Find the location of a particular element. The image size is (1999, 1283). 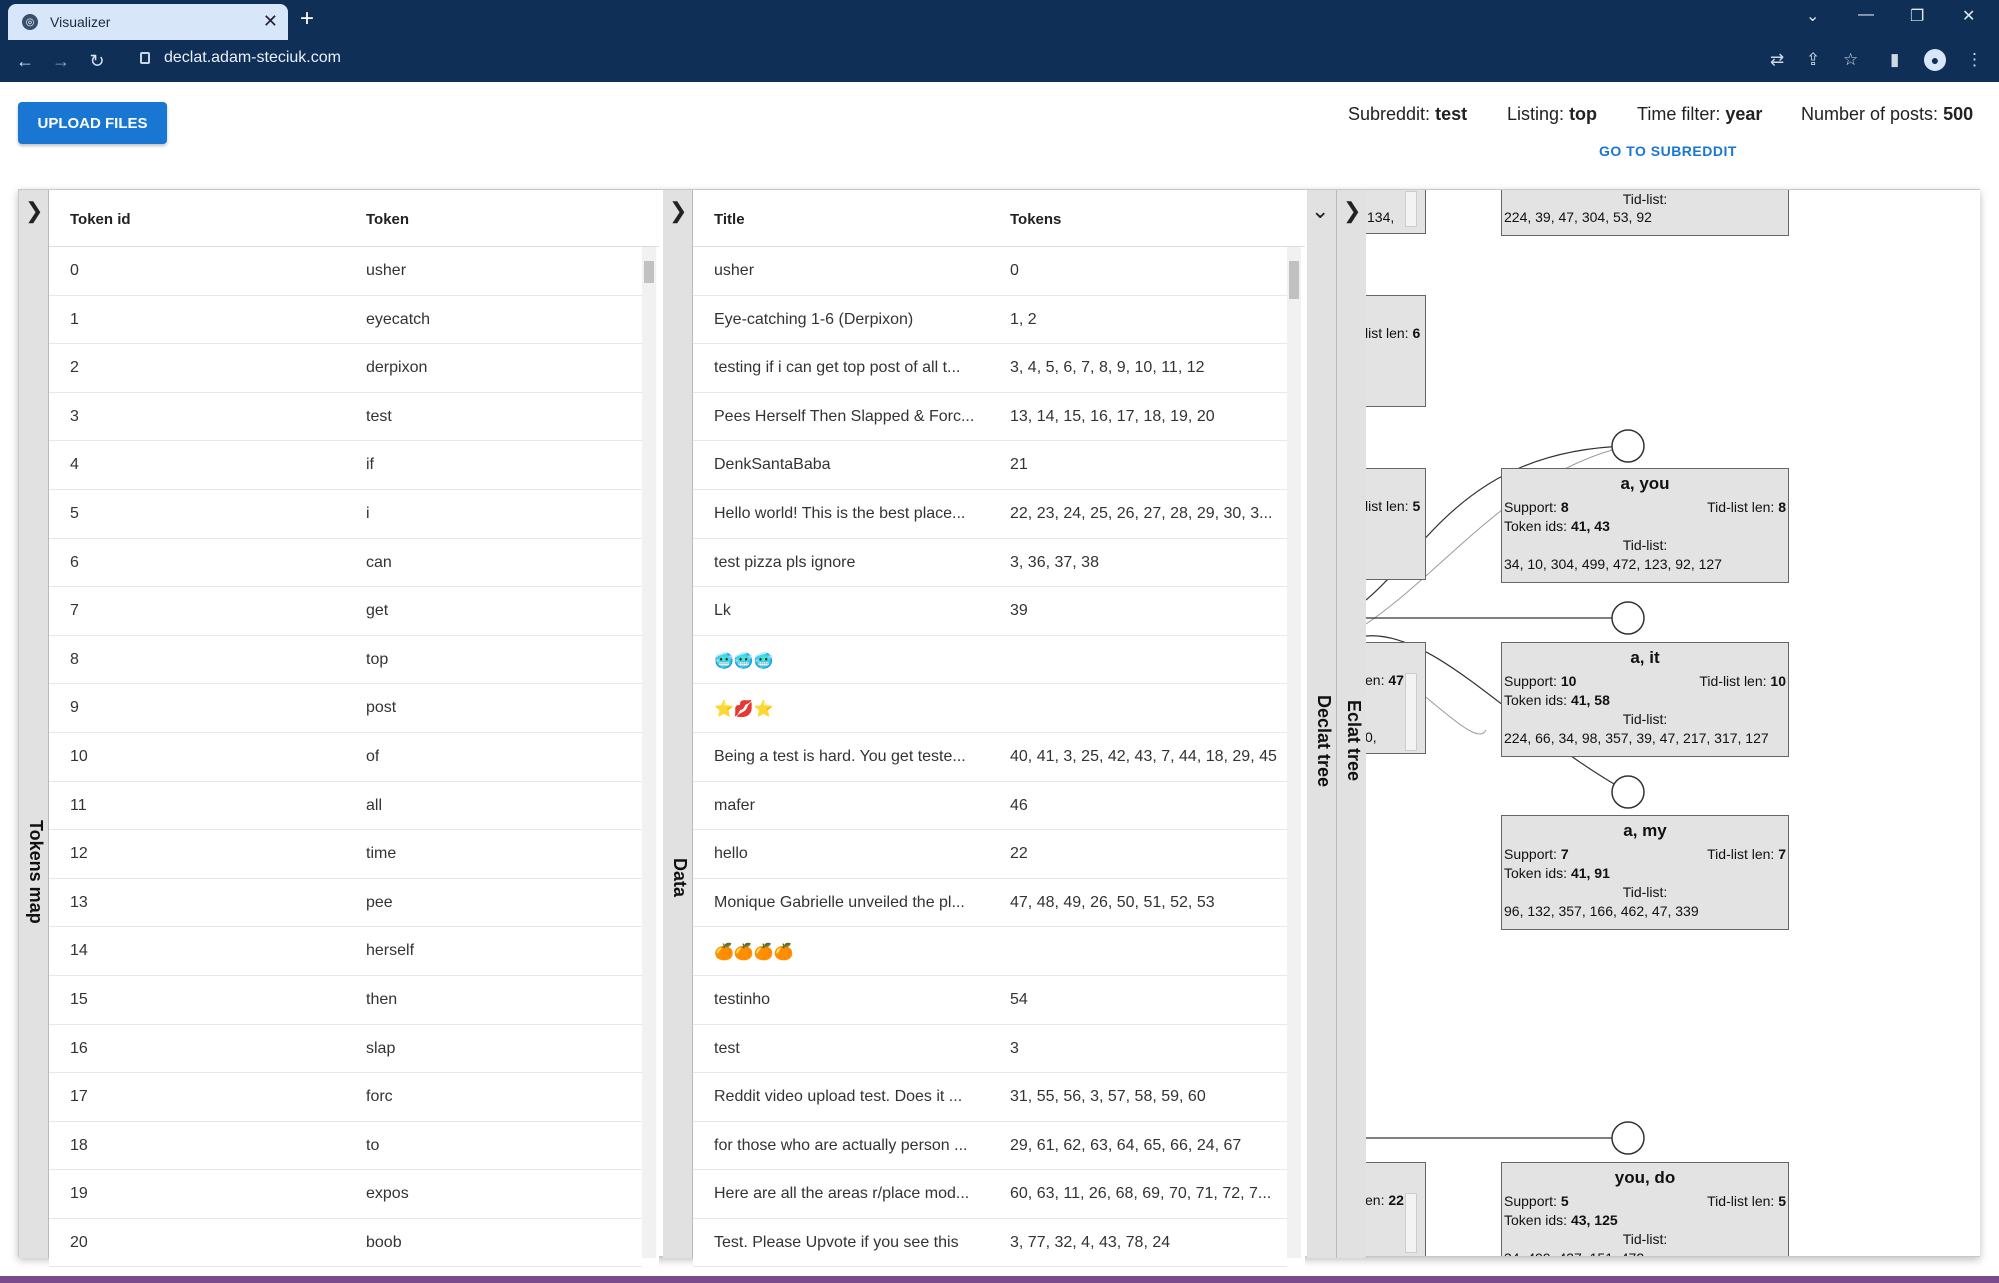

tree-node-top: Tid-list: 224, 39, 47, 304, 53, 92 is located at coordinates (1645, 213).